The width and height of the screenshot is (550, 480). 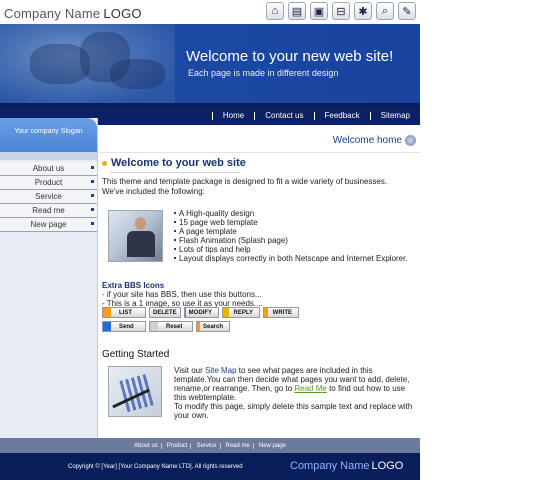 I want to click on welcome-home-label: Welcome home, so click(x=367, y=140).